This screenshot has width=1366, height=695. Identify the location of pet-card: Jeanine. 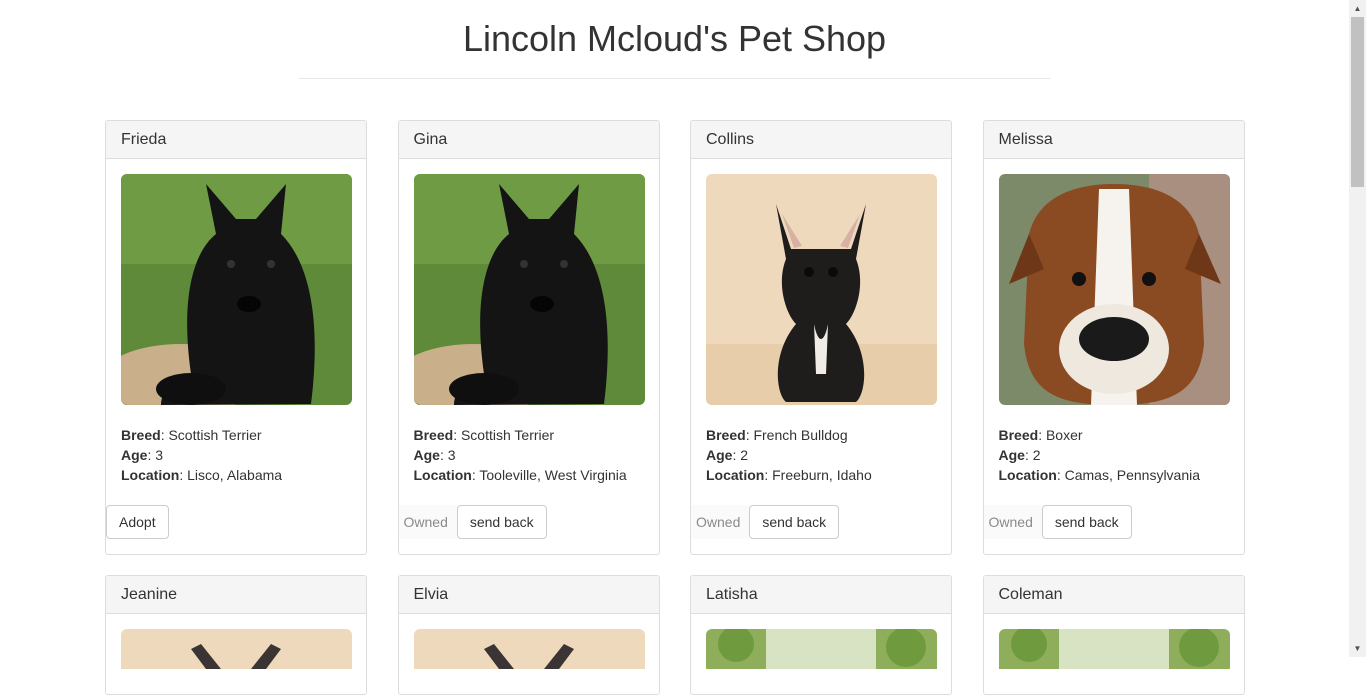
(236, 635).